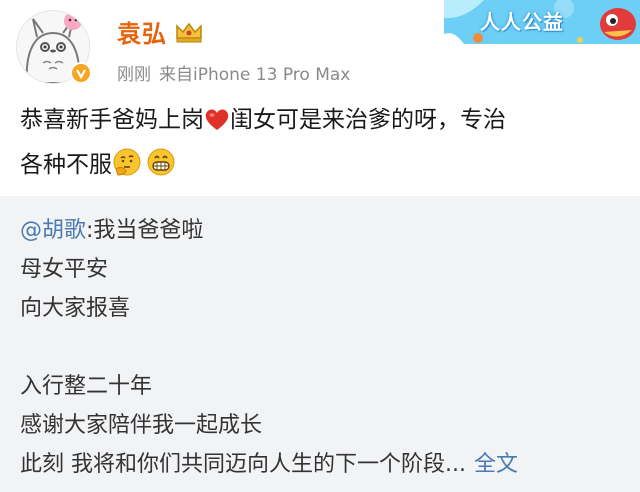 The image size is (640, 492). What do you see at coordinates (112, 120) in the screenshot?
I see `post-text-part: 恭喜新手爸妈上岗` at bounding box center [112, 120].